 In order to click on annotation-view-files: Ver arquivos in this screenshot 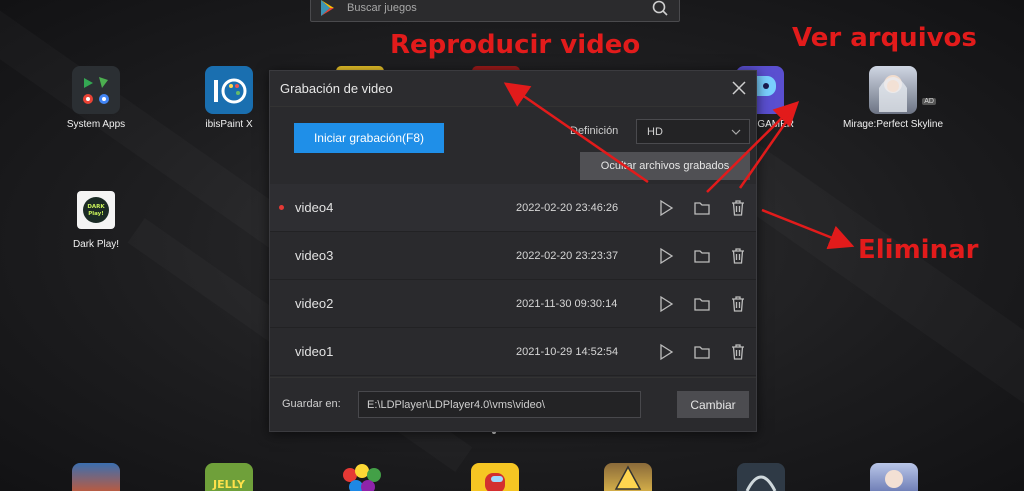, I will do `click(884, 38)`.